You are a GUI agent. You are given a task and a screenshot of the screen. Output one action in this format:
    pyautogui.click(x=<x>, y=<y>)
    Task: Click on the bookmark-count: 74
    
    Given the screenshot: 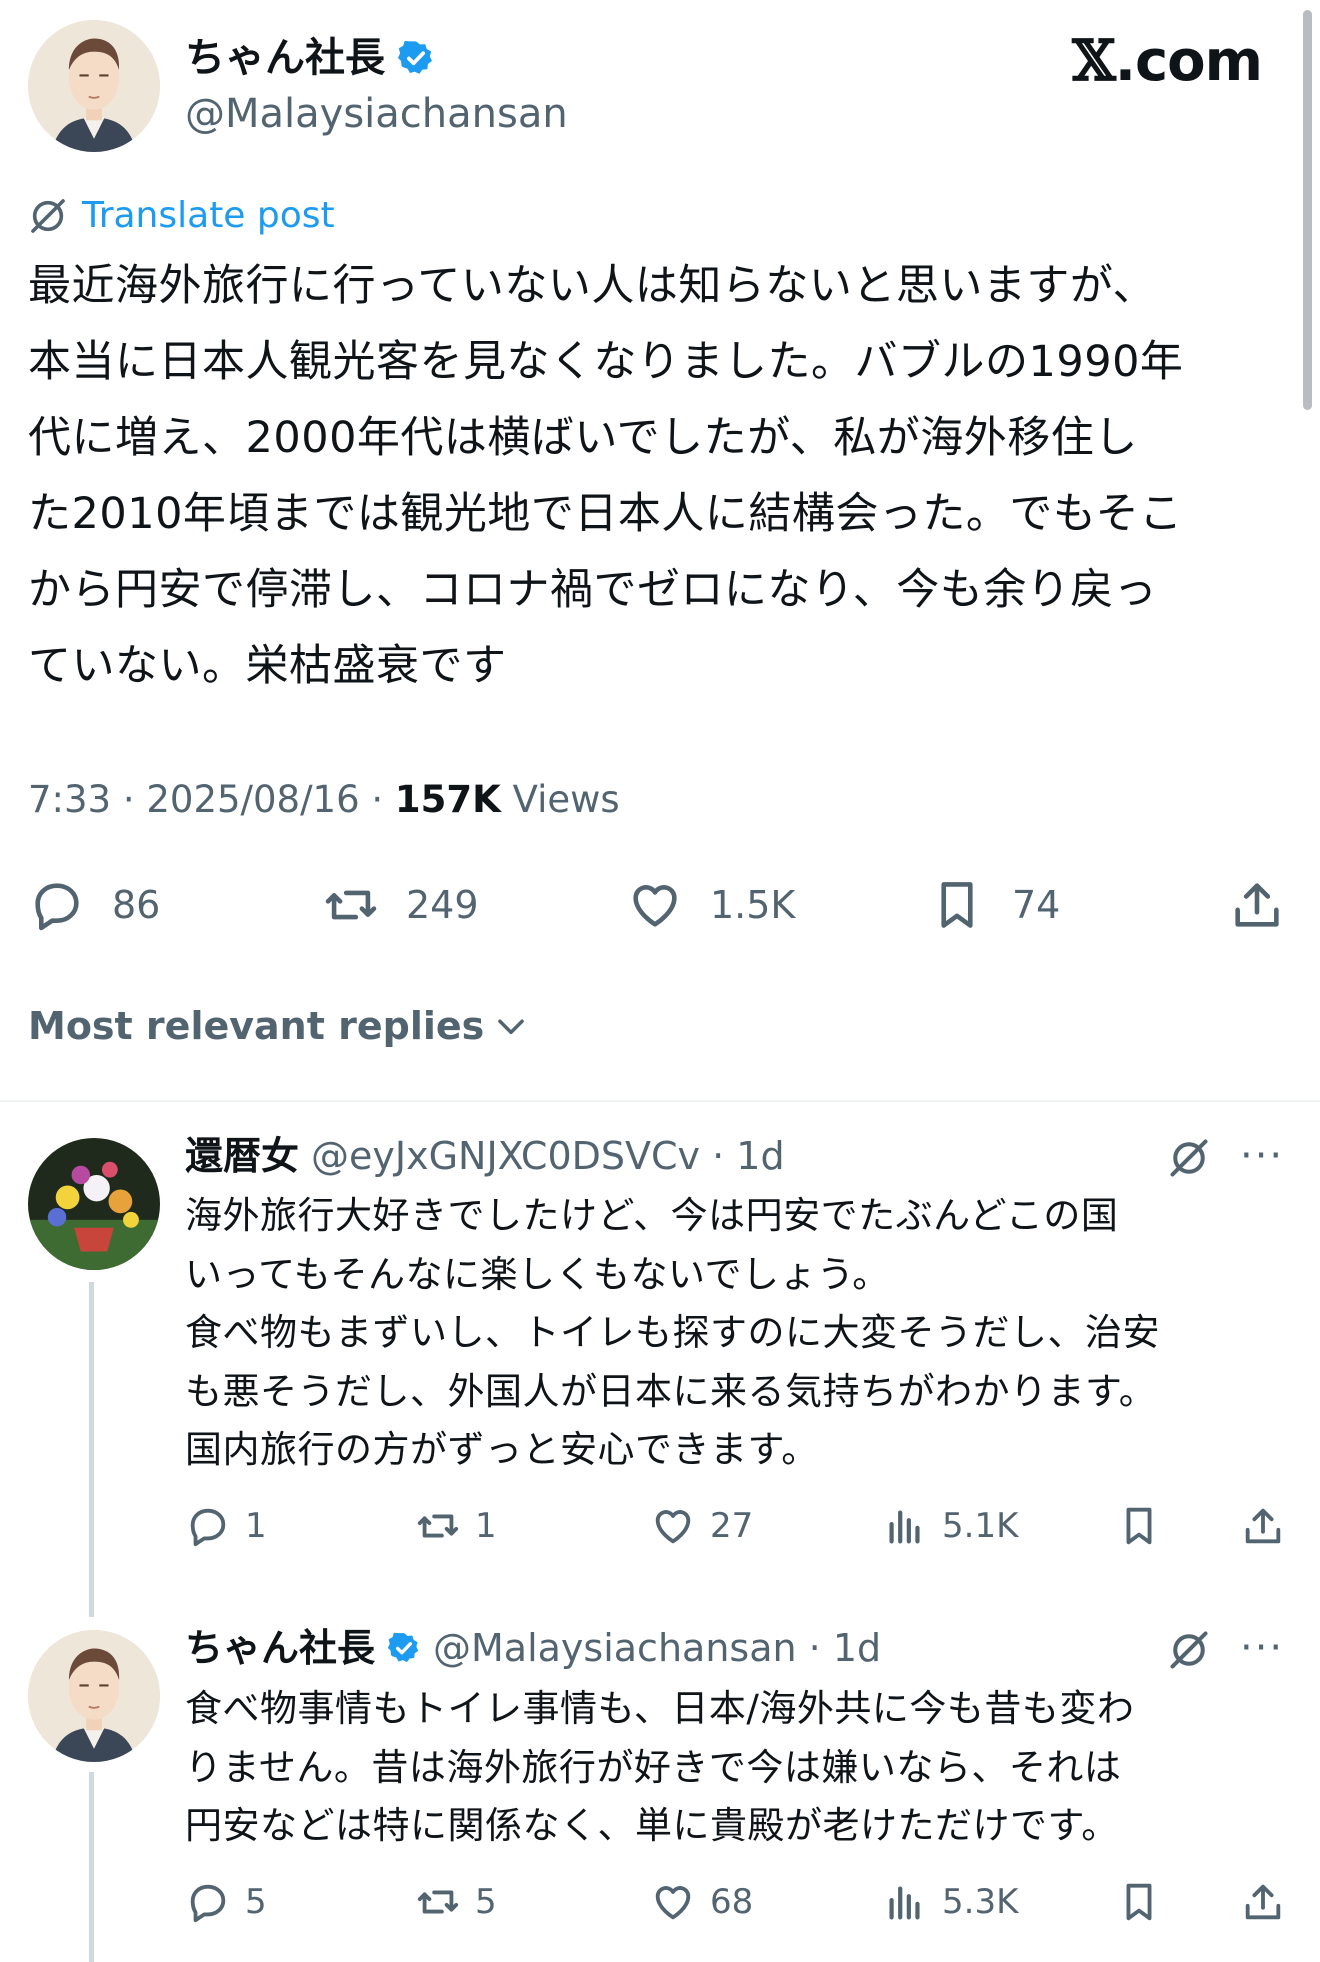 What is the action you would take?
    pyautogui.click(x=1036, y=905)
    